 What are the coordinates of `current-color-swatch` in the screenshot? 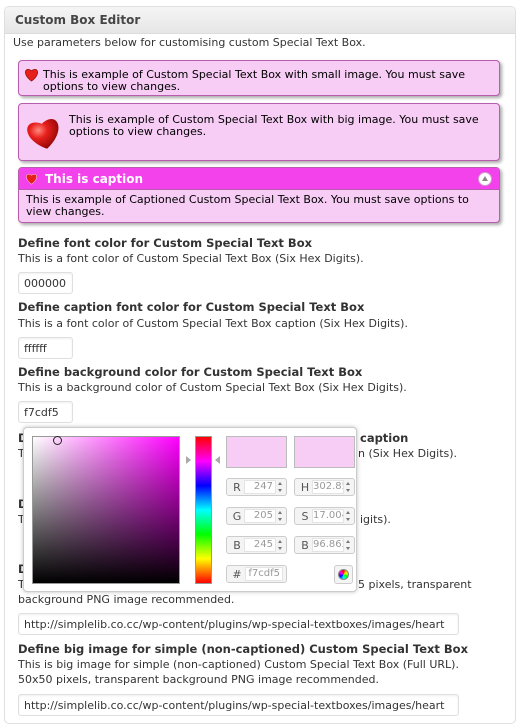 It's located at (324, 452).